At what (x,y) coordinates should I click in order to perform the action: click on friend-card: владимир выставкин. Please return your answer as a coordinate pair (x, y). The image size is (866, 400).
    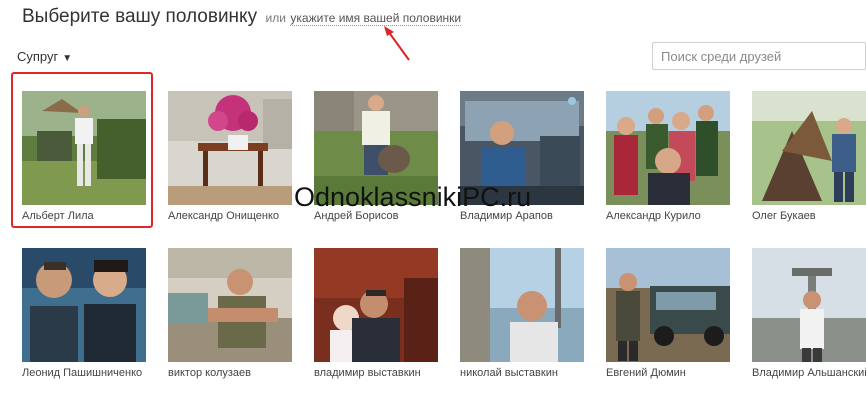
    Looking at the image, I should click on (377, 314).